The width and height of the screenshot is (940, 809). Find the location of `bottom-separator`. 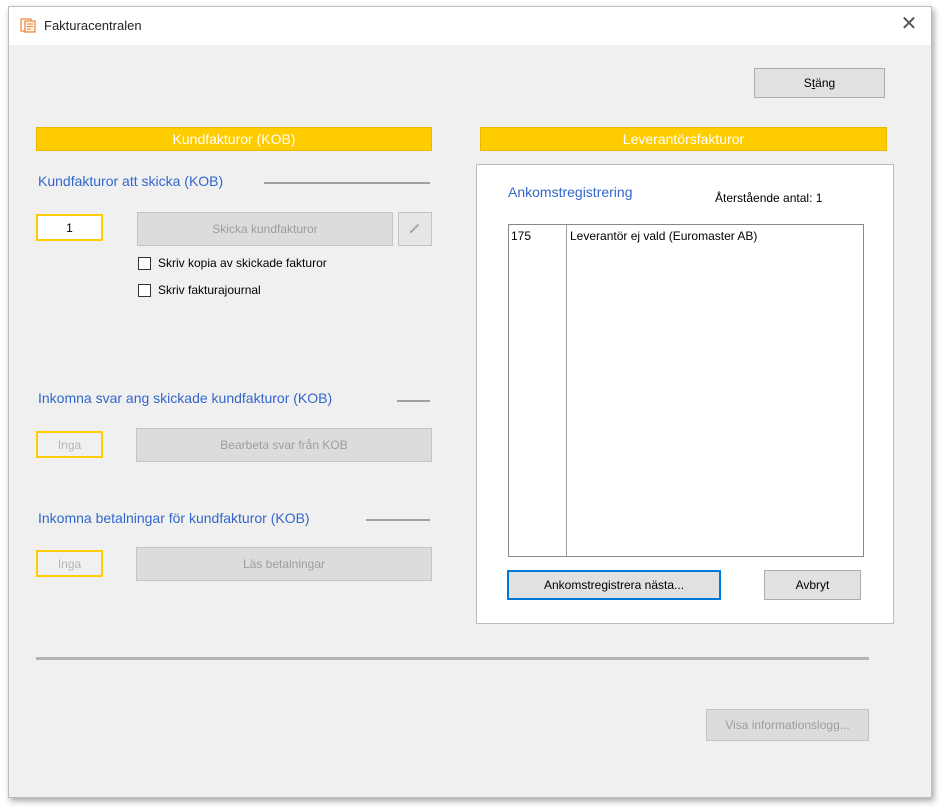

bottom-separator is located at coordinates (452, 658).